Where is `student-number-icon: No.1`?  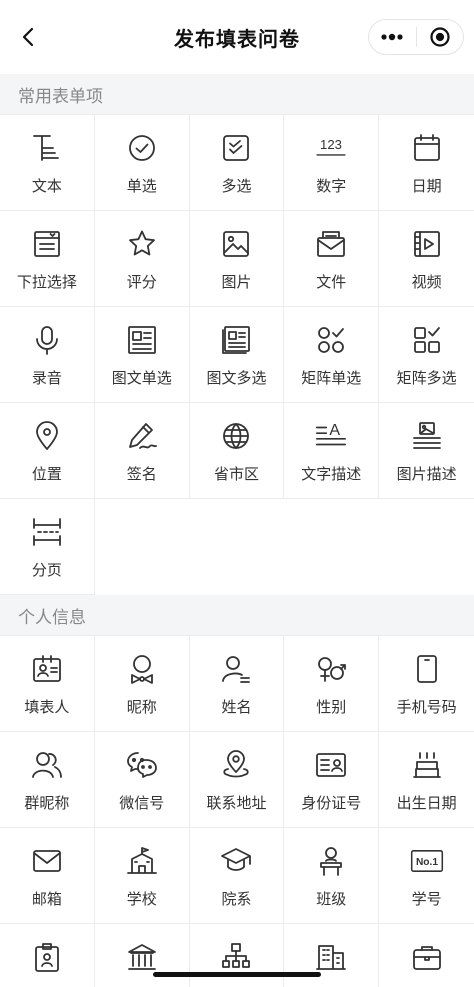
student-number-icon: No.1 is located at coordinates (427, 861).